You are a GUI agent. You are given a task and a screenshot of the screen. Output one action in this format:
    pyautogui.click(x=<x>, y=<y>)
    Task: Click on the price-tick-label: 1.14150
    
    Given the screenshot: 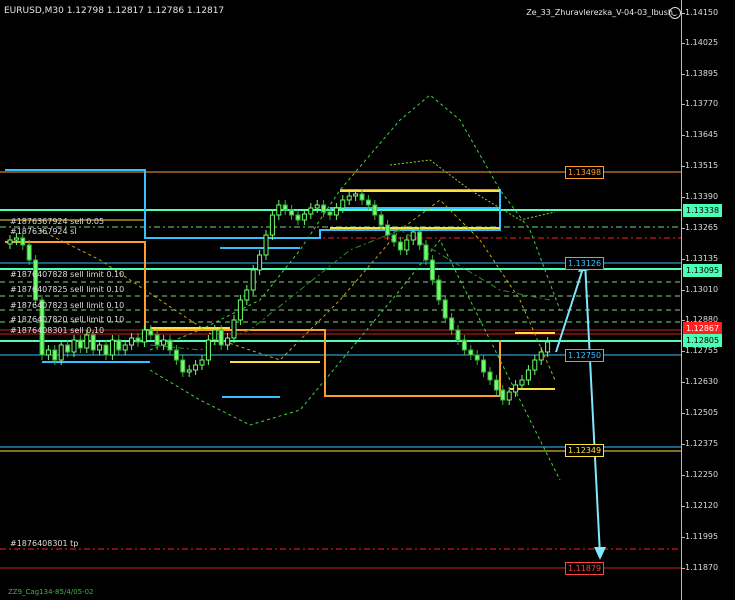 What is the action you would take?
    pyautogui.click(x=702, y=12)
    